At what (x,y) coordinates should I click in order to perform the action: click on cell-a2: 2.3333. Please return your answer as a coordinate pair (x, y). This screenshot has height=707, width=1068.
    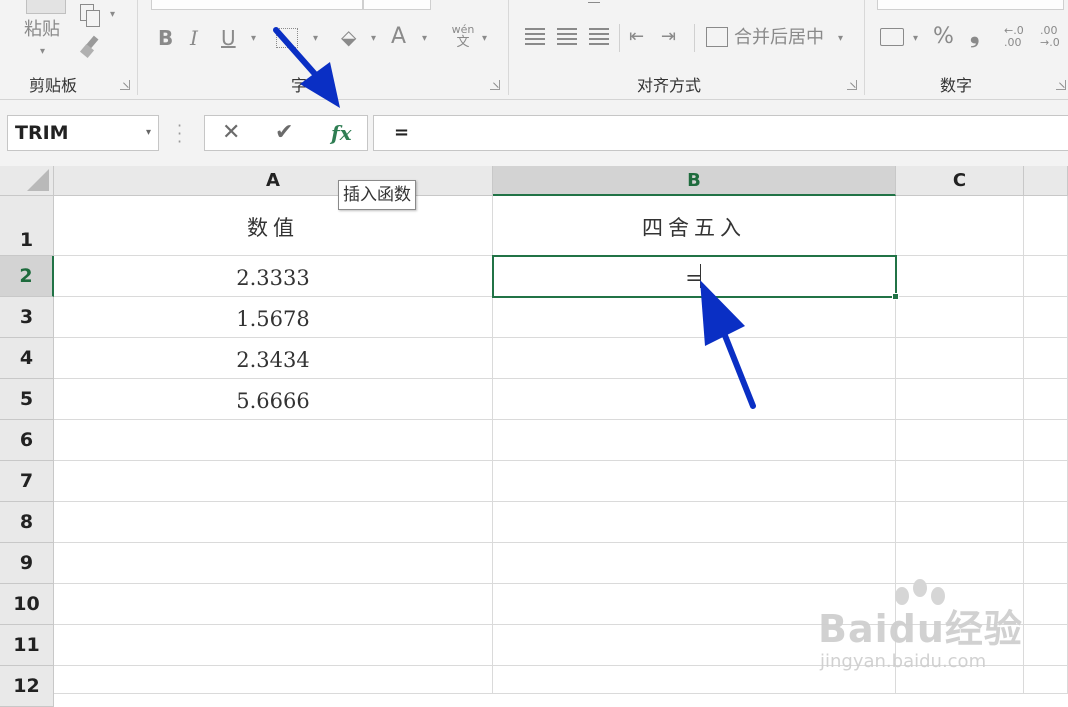
    Looking at the image, I should click on (273, 276).